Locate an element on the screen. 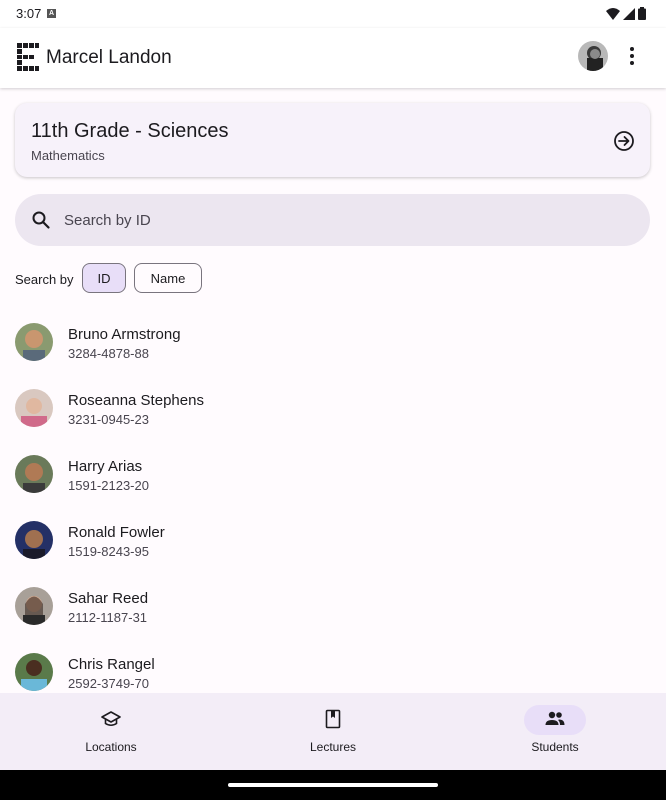 This screenshot has width=666, height=800. more-vert-icon is located at coordinates (632, 56).